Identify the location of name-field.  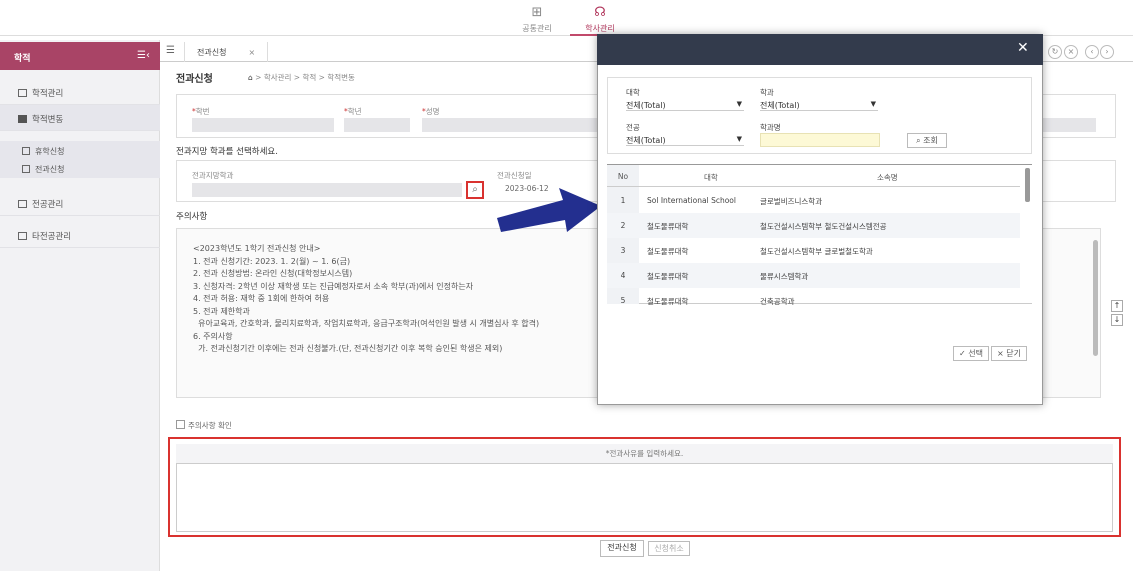
(510, 125).